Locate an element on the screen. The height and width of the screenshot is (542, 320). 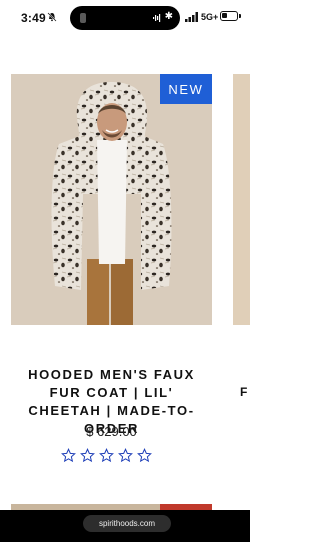
dynamic-island: ✱ is located at coordinates (125, 18).